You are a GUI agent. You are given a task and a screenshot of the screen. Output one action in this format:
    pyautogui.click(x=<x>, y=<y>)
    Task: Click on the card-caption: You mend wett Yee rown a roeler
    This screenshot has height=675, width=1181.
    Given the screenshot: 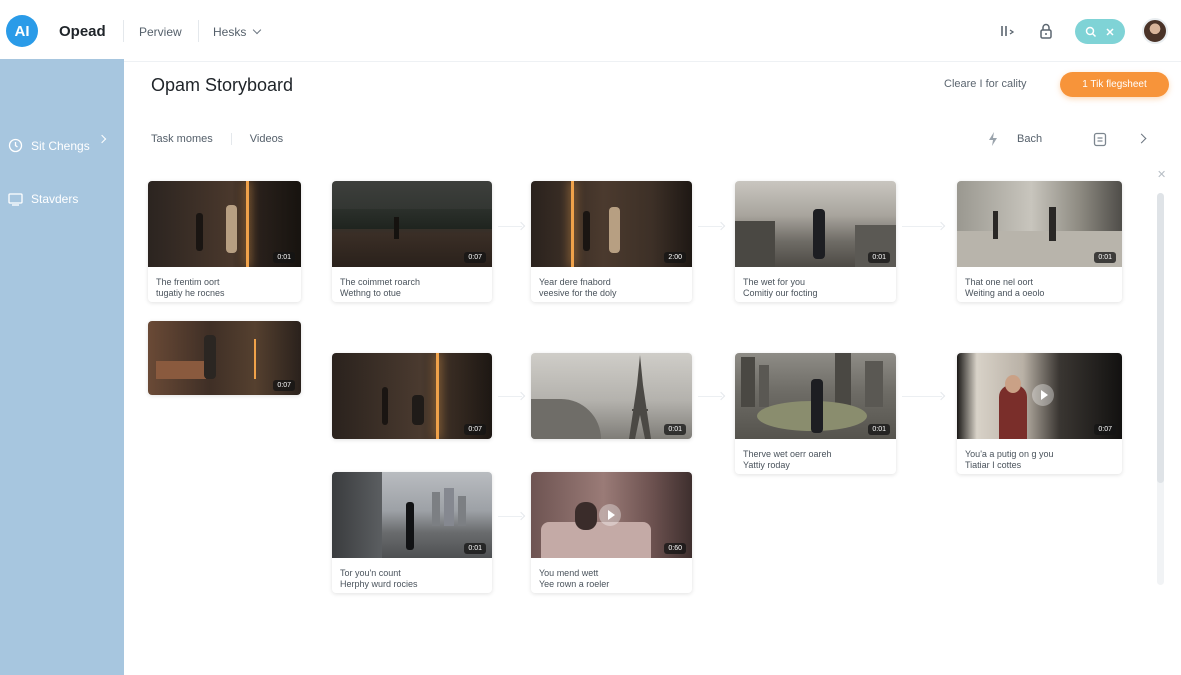 What is the action you would take?
    pyautogui.click(x=611, y=574)
    